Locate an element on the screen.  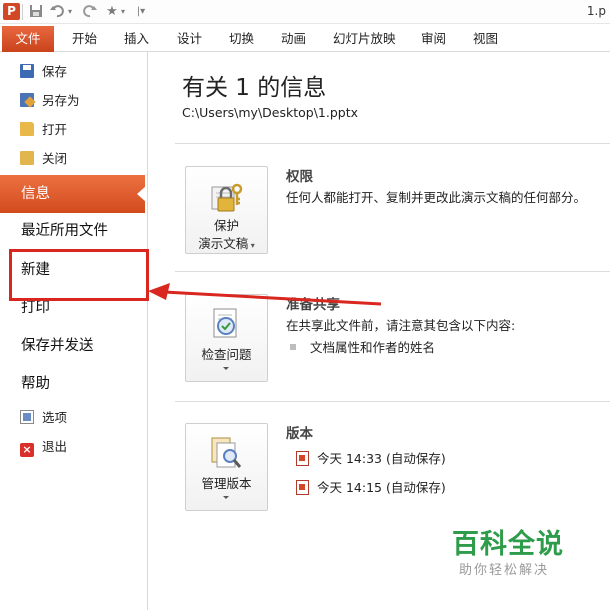
window-title: 1.p is located at coordinates (596, 11).